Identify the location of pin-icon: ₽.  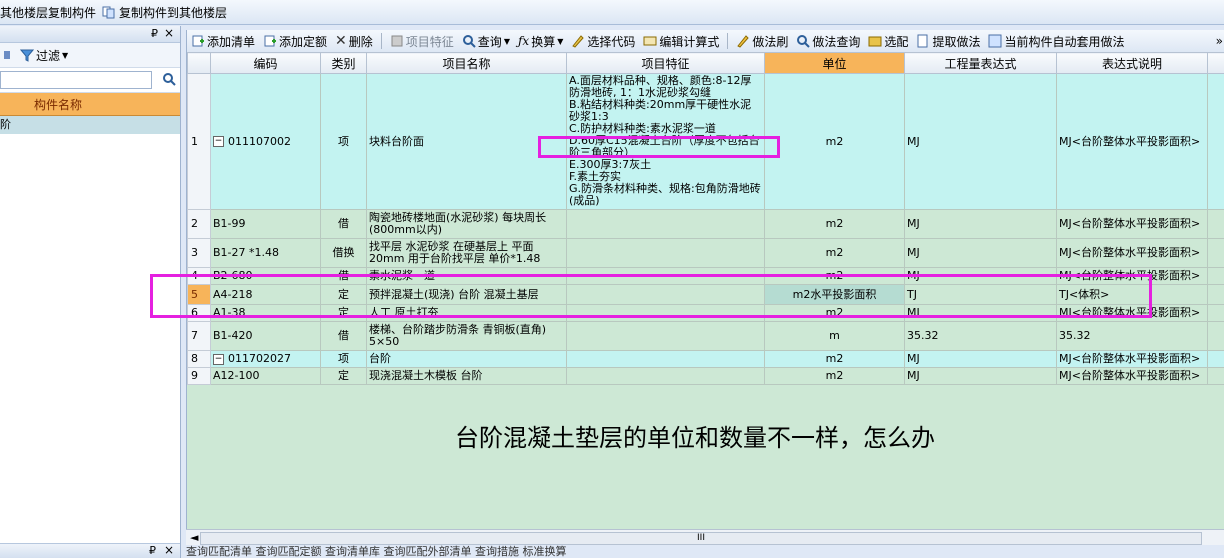
(154, 33).